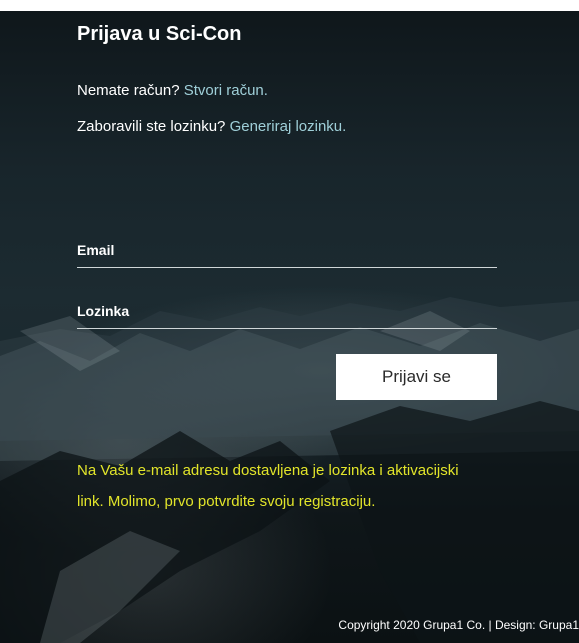 The width and height of the screenshot is (579, 643). I want to click on email-field, so click(289, 256).